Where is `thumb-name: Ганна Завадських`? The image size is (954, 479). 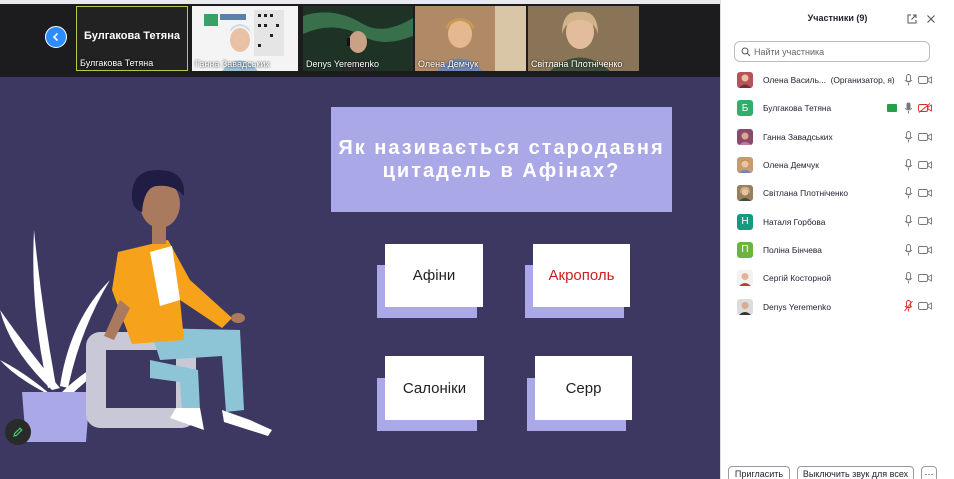
thumb-name: Ганна Завадських is located at coordinates (232, 64).